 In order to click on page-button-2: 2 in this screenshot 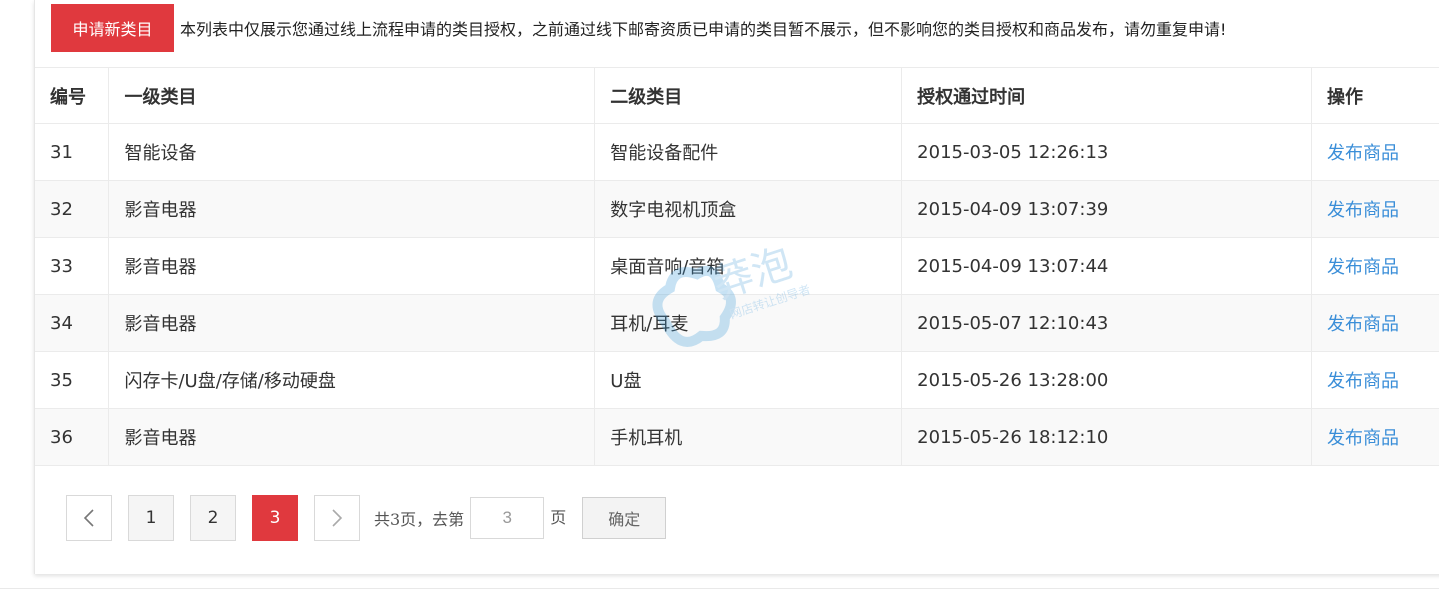, I will do `click(213, 518)`.